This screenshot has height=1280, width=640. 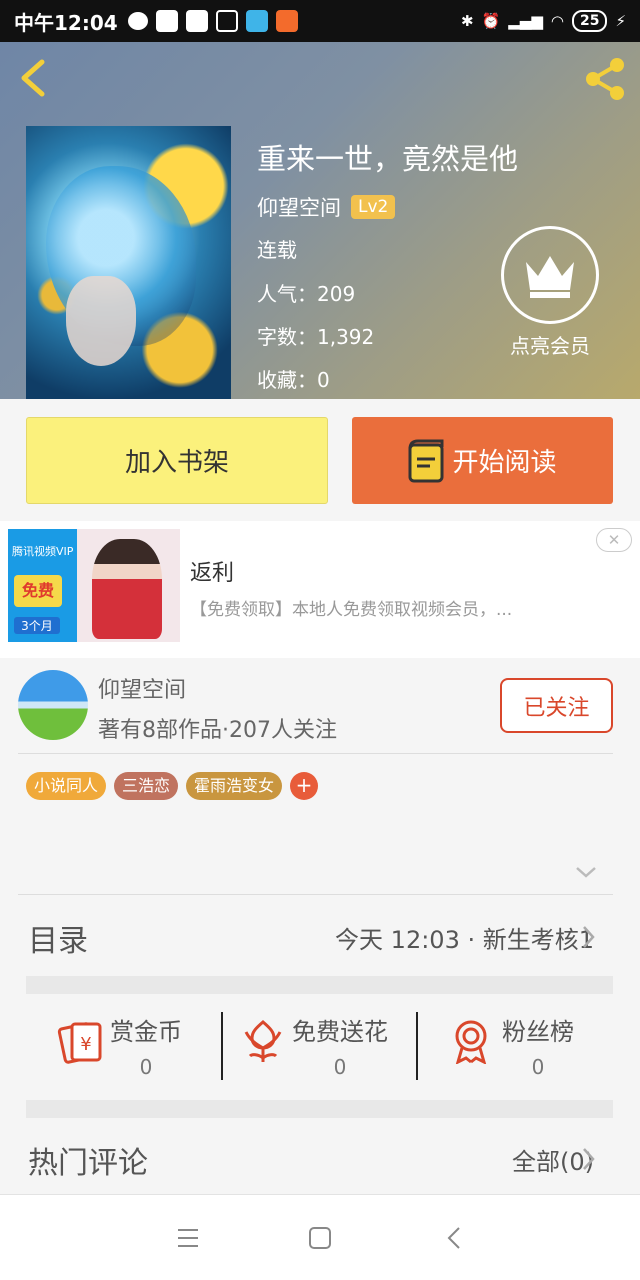 I want to click on word-count: 字数：1,392, so click(x=316, y=337).